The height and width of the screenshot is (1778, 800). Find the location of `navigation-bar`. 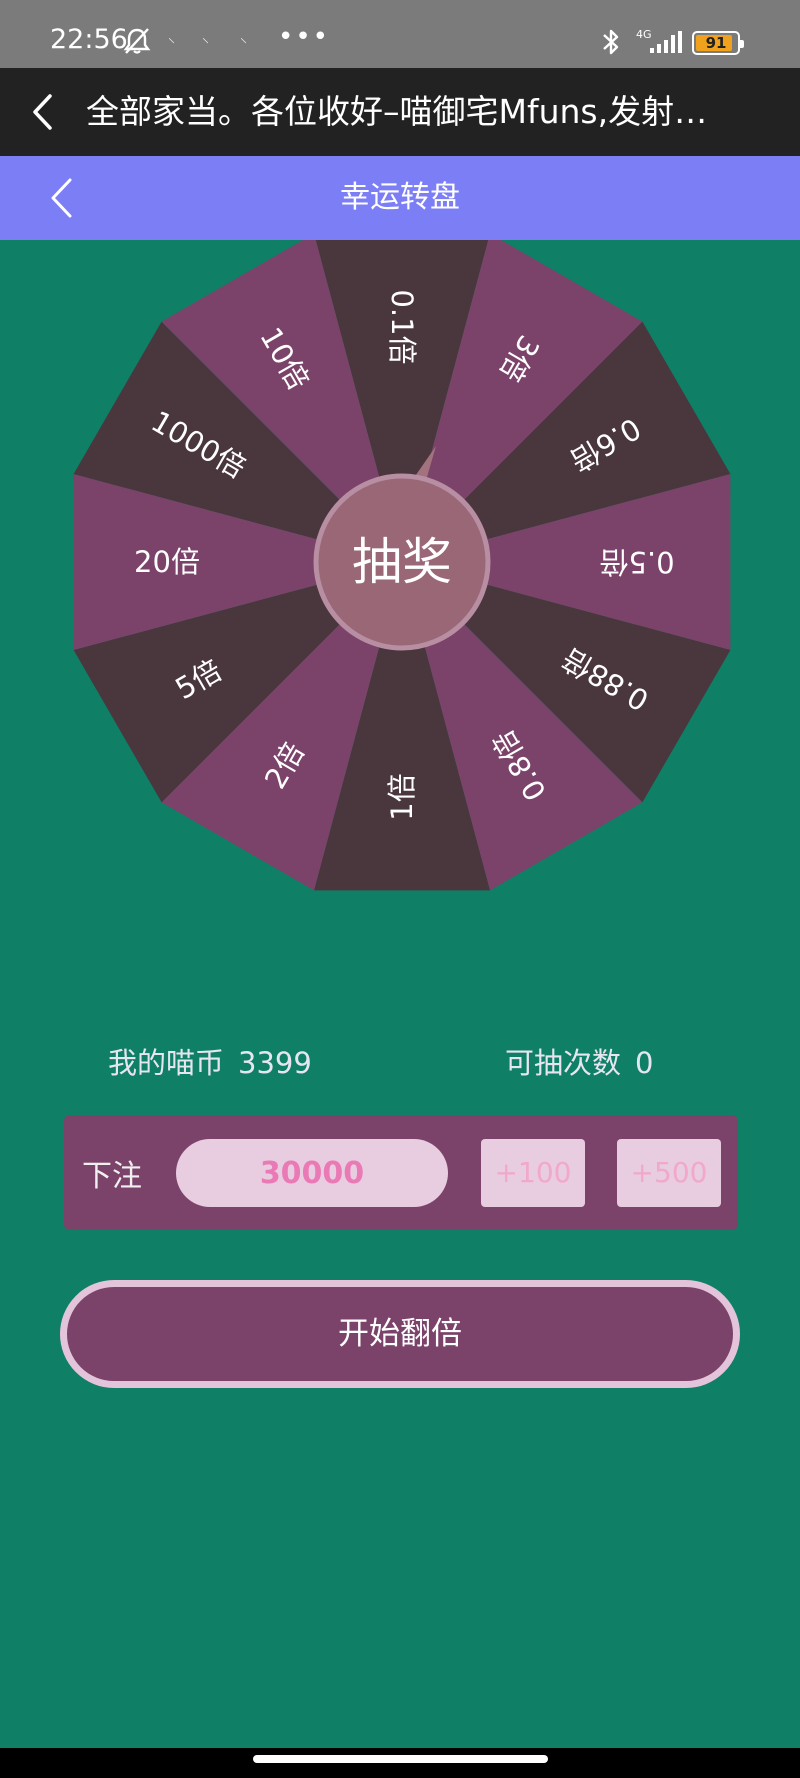

navigation-bar is located at coordinates (400, 1763).